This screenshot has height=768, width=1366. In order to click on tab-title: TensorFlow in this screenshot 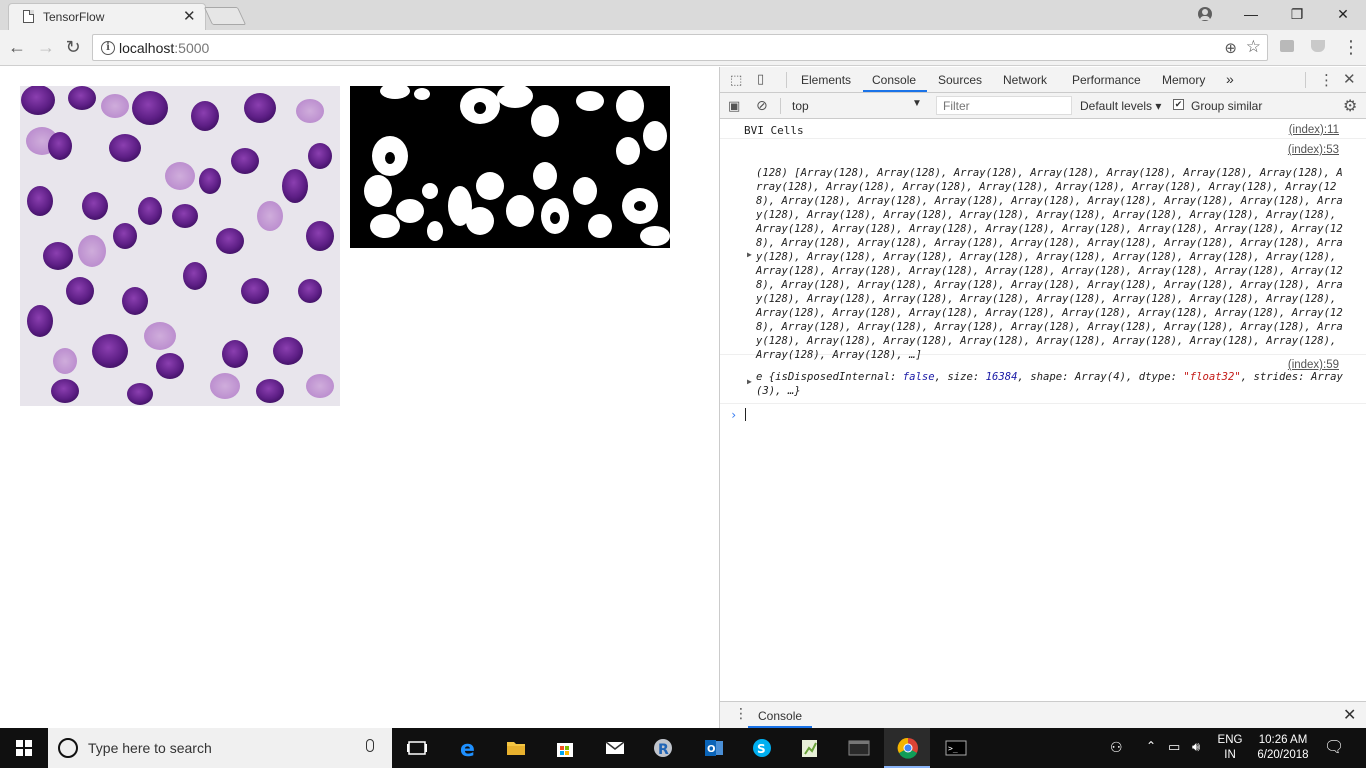, I will do `click(74, 17)`.